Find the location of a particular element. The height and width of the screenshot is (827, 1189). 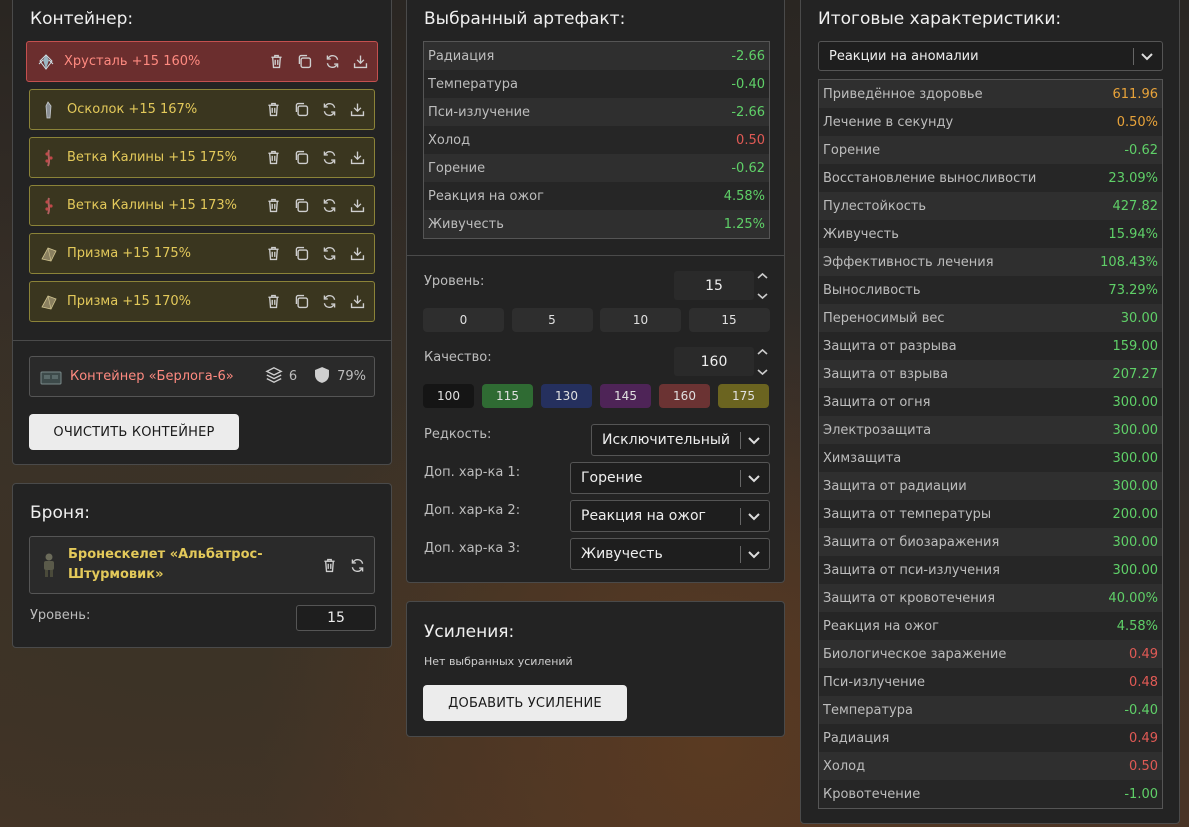

quality-preset-button: 175 is located at coordinates (743, 396).